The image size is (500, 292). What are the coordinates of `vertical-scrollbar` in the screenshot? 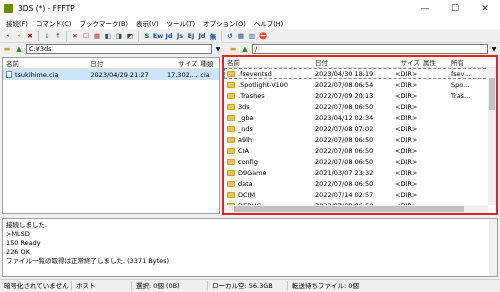 It's located at (492, 136).